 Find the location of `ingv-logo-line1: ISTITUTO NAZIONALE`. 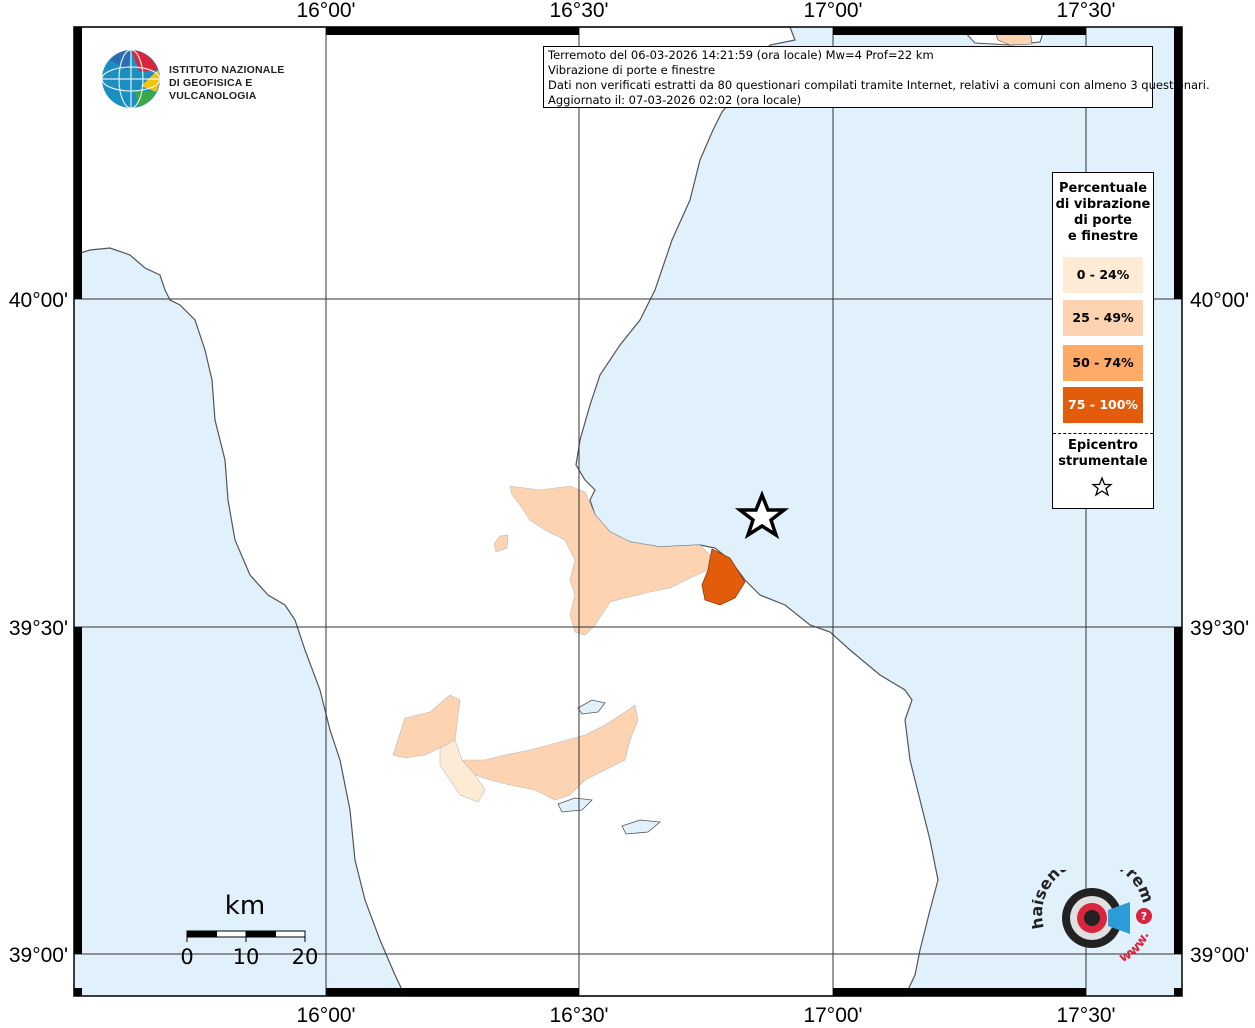

ingv-logo-line1: ISTITUTO NAZIONALE is located at coordinates (227, 70).